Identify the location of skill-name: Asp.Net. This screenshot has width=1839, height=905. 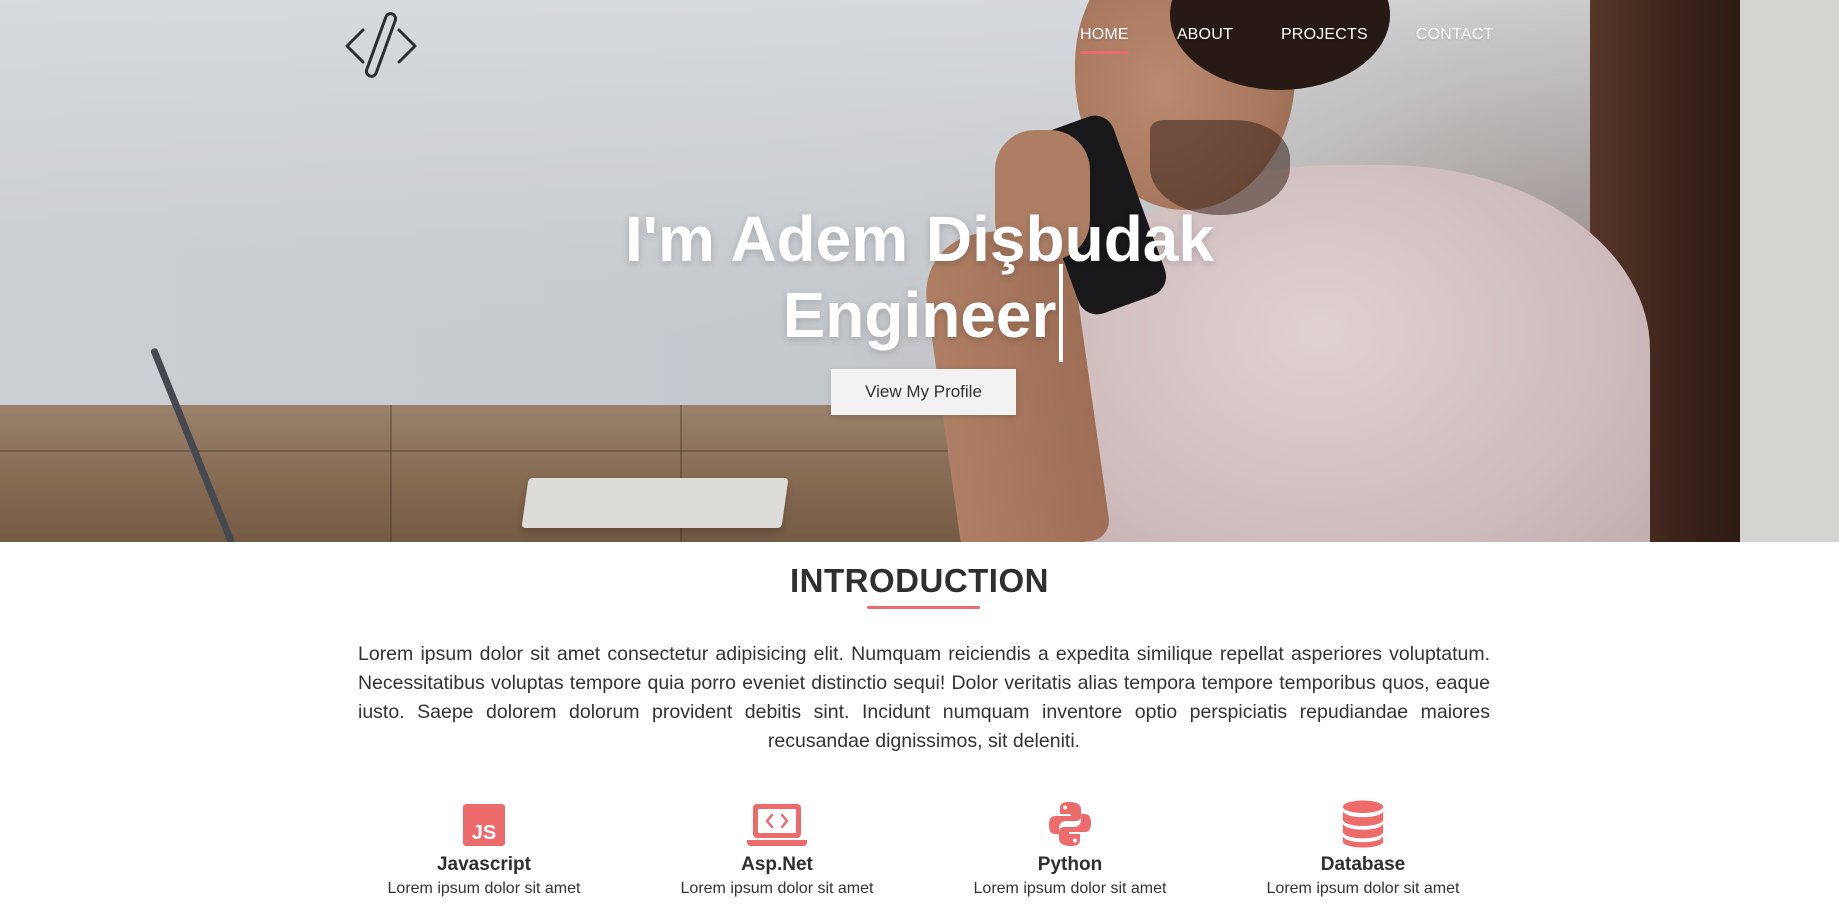
(777, 864).